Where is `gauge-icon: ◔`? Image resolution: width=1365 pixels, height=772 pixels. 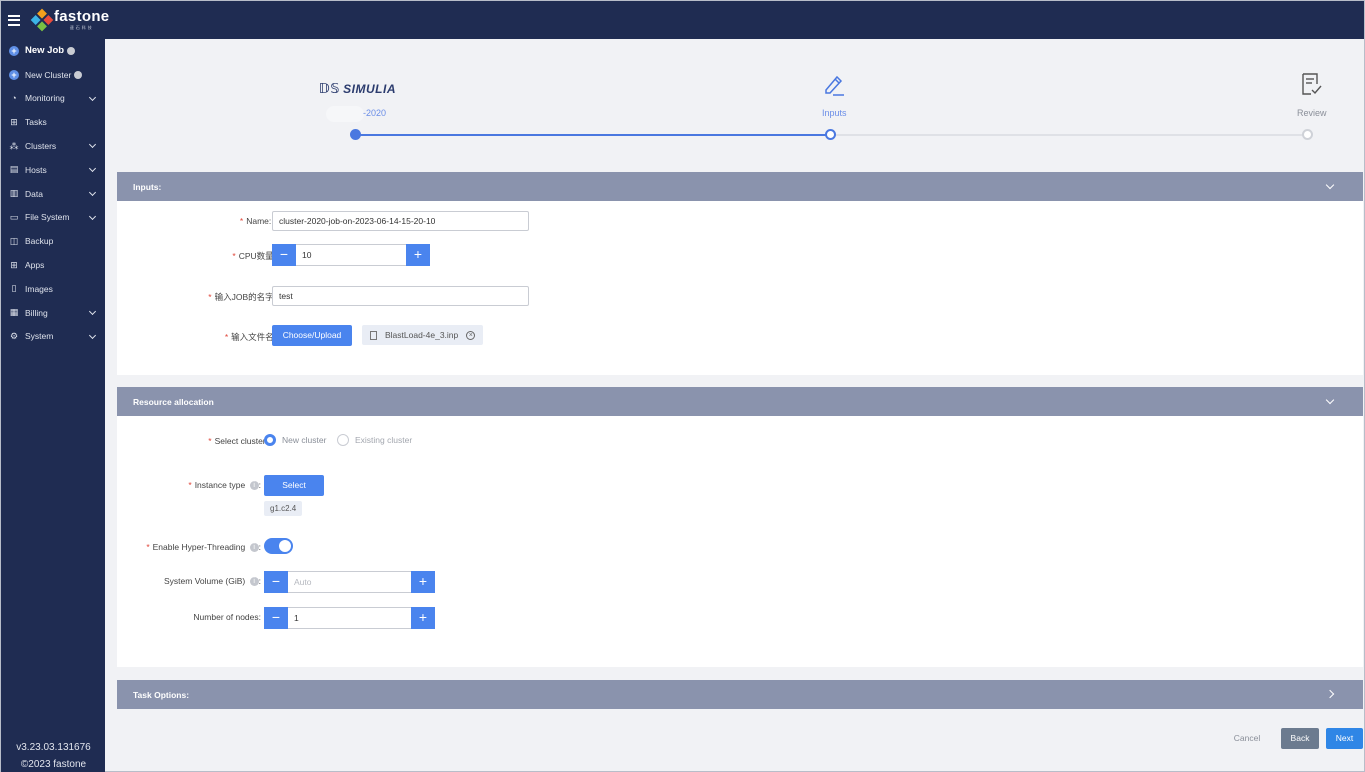 gauge-icon: ◔ is located at coordinates (14, 98).